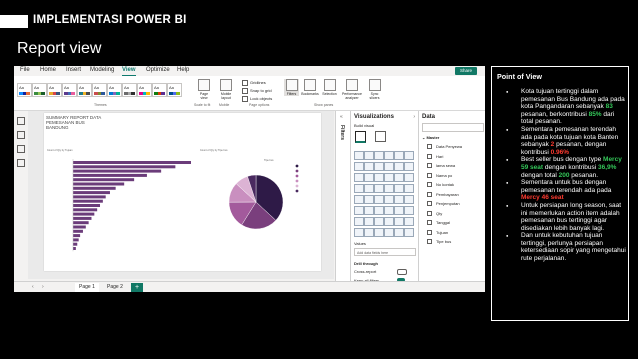  What do you see at coordinates (158, 70) in the screenshot?
I see `menu-optimize: Optimize` at bounding box center [158, 70].